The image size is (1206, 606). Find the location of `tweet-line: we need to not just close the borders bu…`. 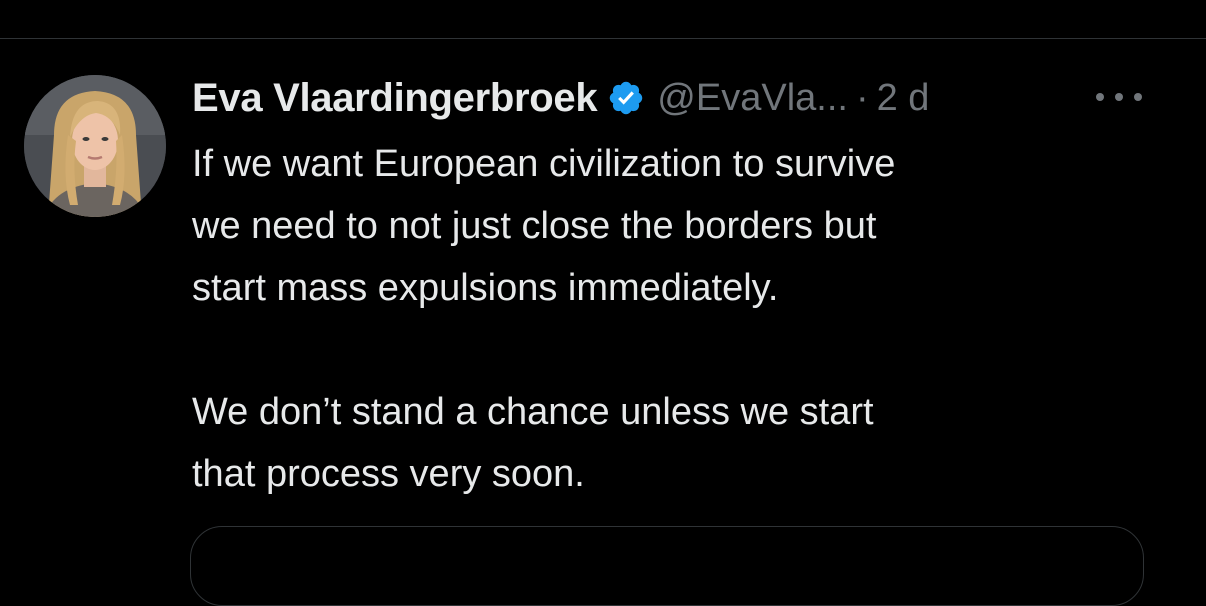

tweet-line: we need to not just close the borders bu… is located at coordinates (534, 226).